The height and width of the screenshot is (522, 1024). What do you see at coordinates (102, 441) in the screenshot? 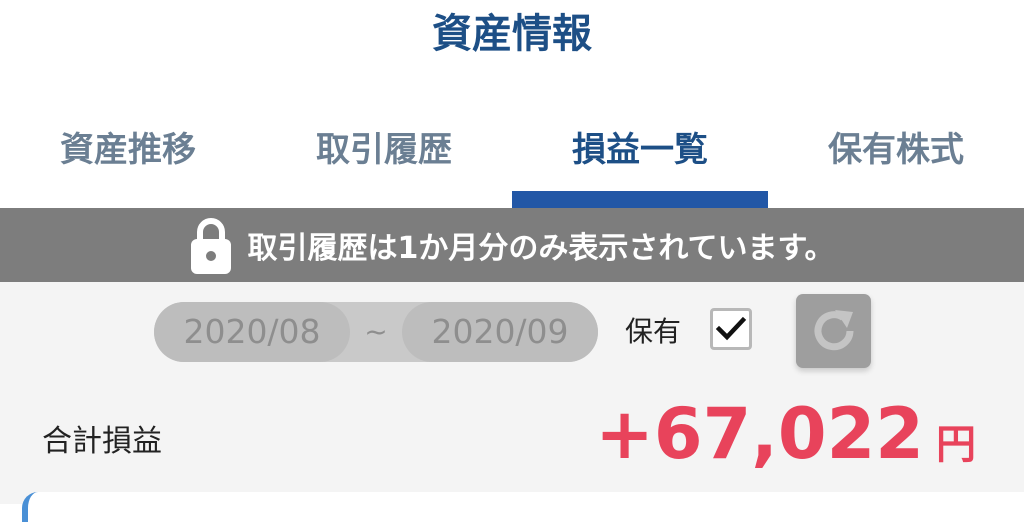
I see `total-profit-label: 合計損益` at bounding box center [102, 441].